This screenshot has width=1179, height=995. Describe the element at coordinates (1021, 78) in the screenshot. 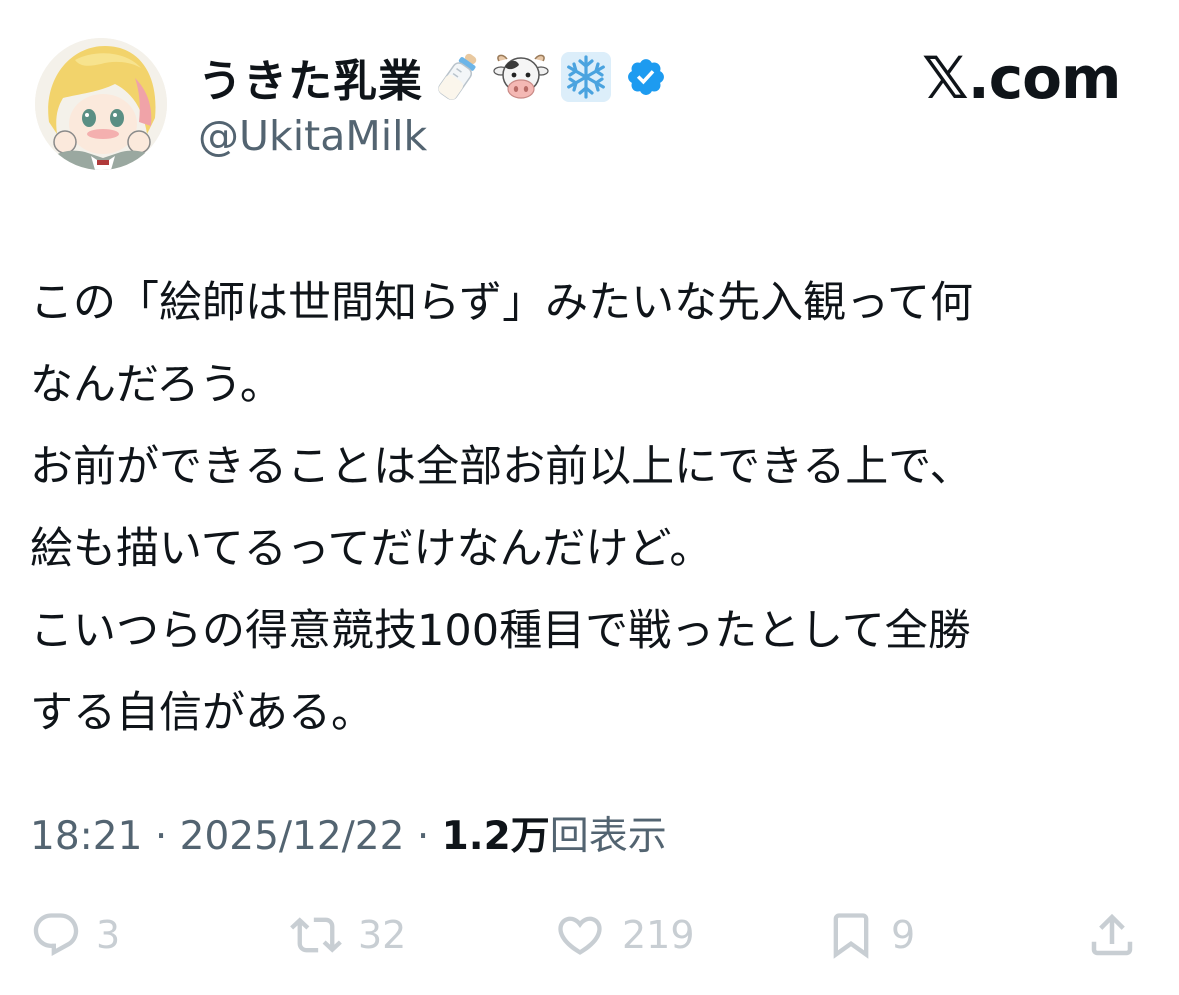

I see `x-com-watermark: 𝕏.com` at that location.